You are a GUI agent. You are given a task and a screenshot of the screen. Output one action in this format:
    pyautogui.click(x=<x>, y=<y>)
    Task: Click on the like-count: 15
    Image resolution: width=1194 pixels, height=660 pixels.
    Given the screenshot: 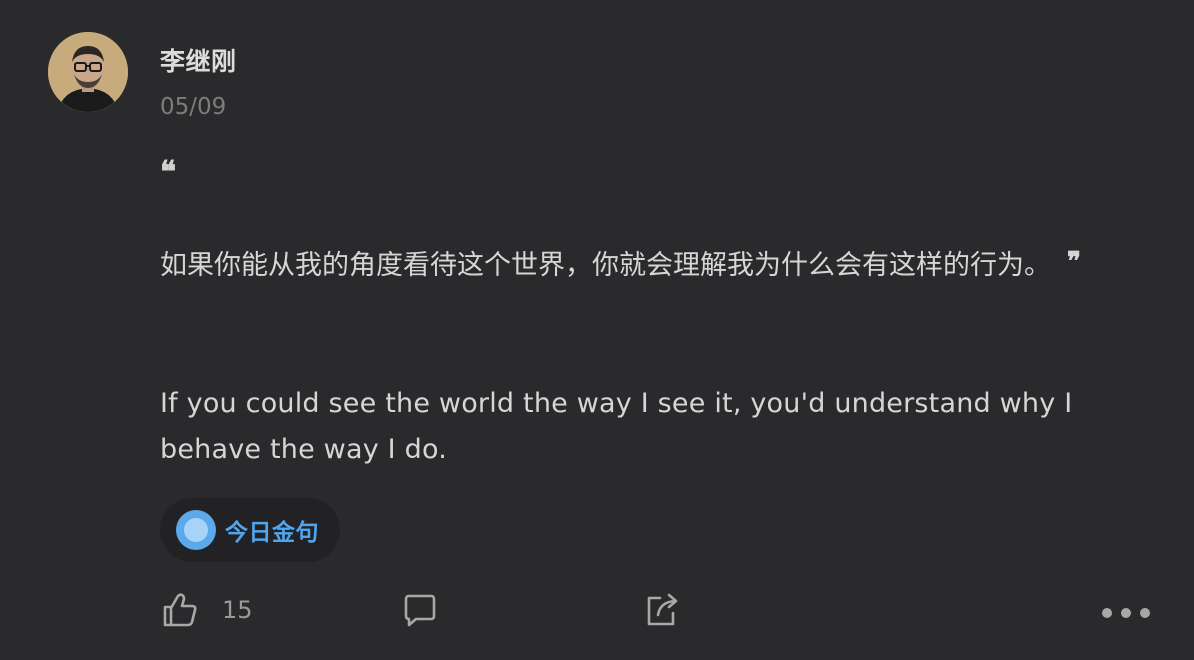 What is the action you would take?
    pyautogui.click(x=237, y=610)
    